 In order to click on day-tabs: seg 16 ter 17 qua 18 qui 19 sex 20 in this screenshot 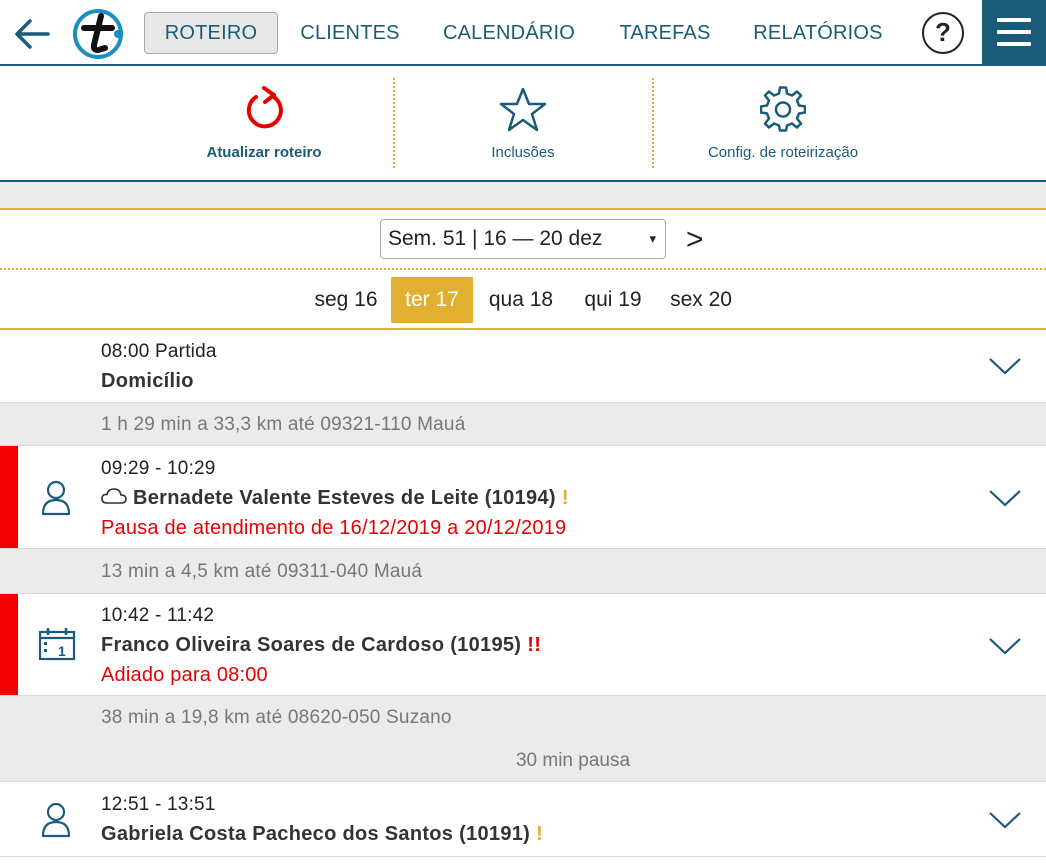, I will do `click(523, 301)`.